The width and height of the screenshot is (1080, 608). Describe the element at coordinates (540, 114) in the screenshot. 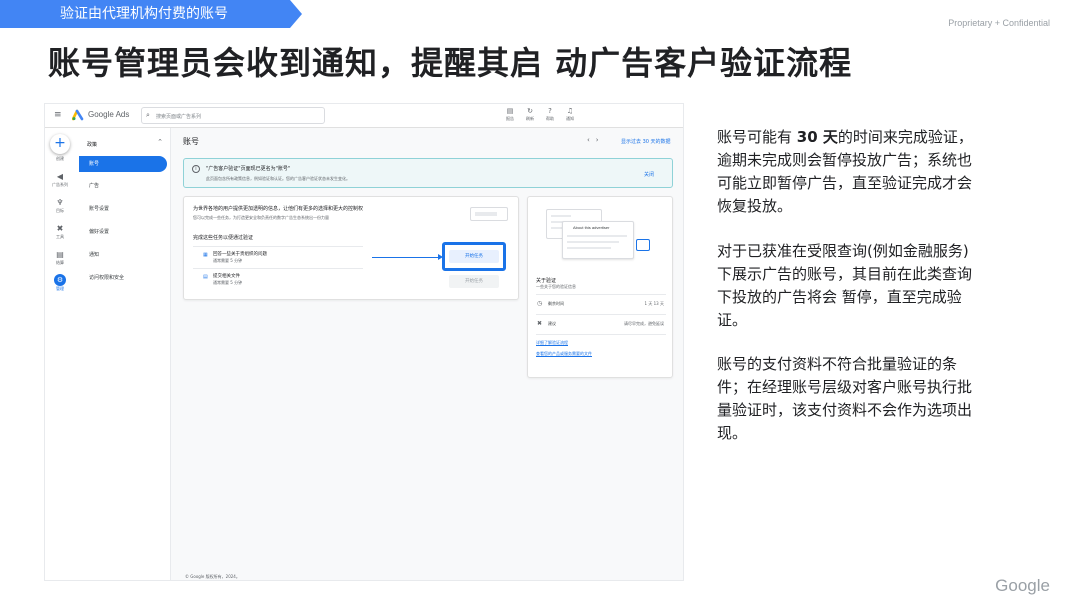

I see `top-actions: ▤ 报告 ↻ 刷新 ? 帮助 ♫ 通知` at that location.